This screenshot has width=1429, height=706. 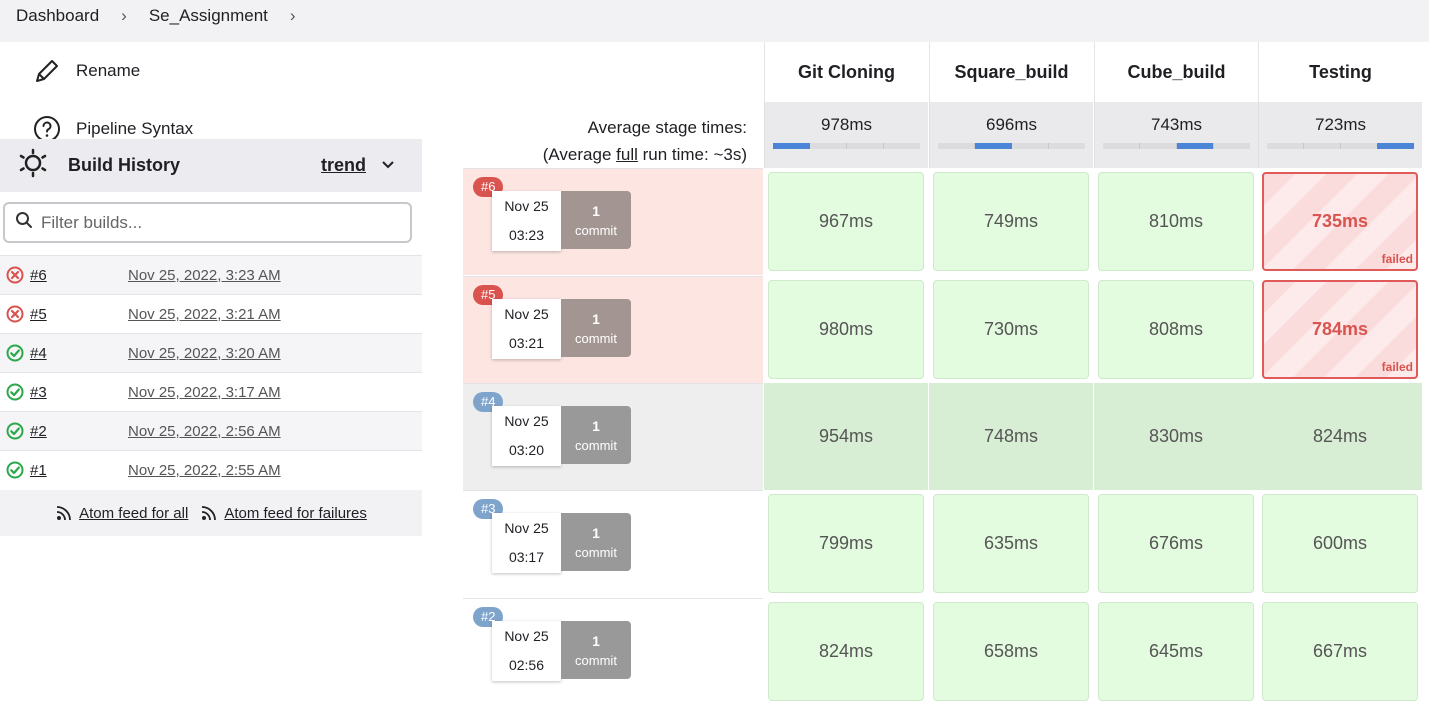 I want to click on build-number-link: #4, so click(x=38, y=353).